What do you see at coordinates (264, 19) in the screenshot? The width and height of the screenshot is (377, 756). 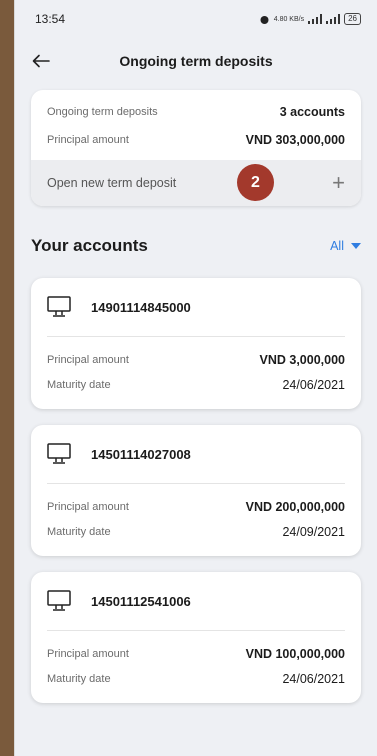 I see `alarm-icon` at bounding box center [264, 19].